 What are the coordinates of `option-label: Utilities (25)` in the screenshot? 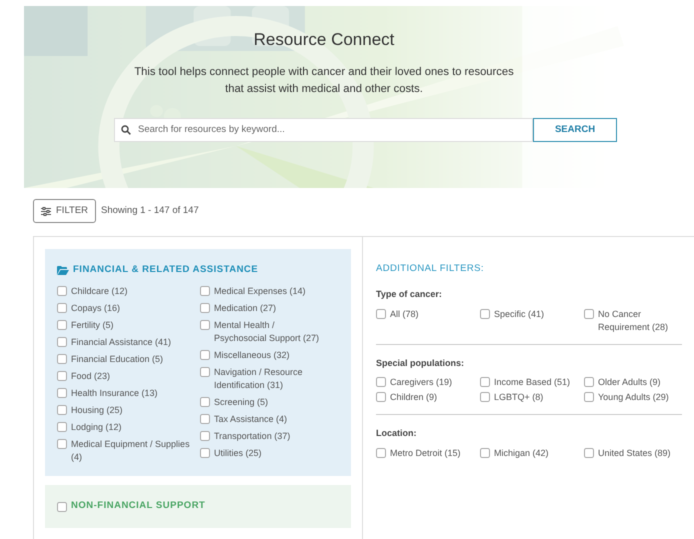 It's located at (238, 453).